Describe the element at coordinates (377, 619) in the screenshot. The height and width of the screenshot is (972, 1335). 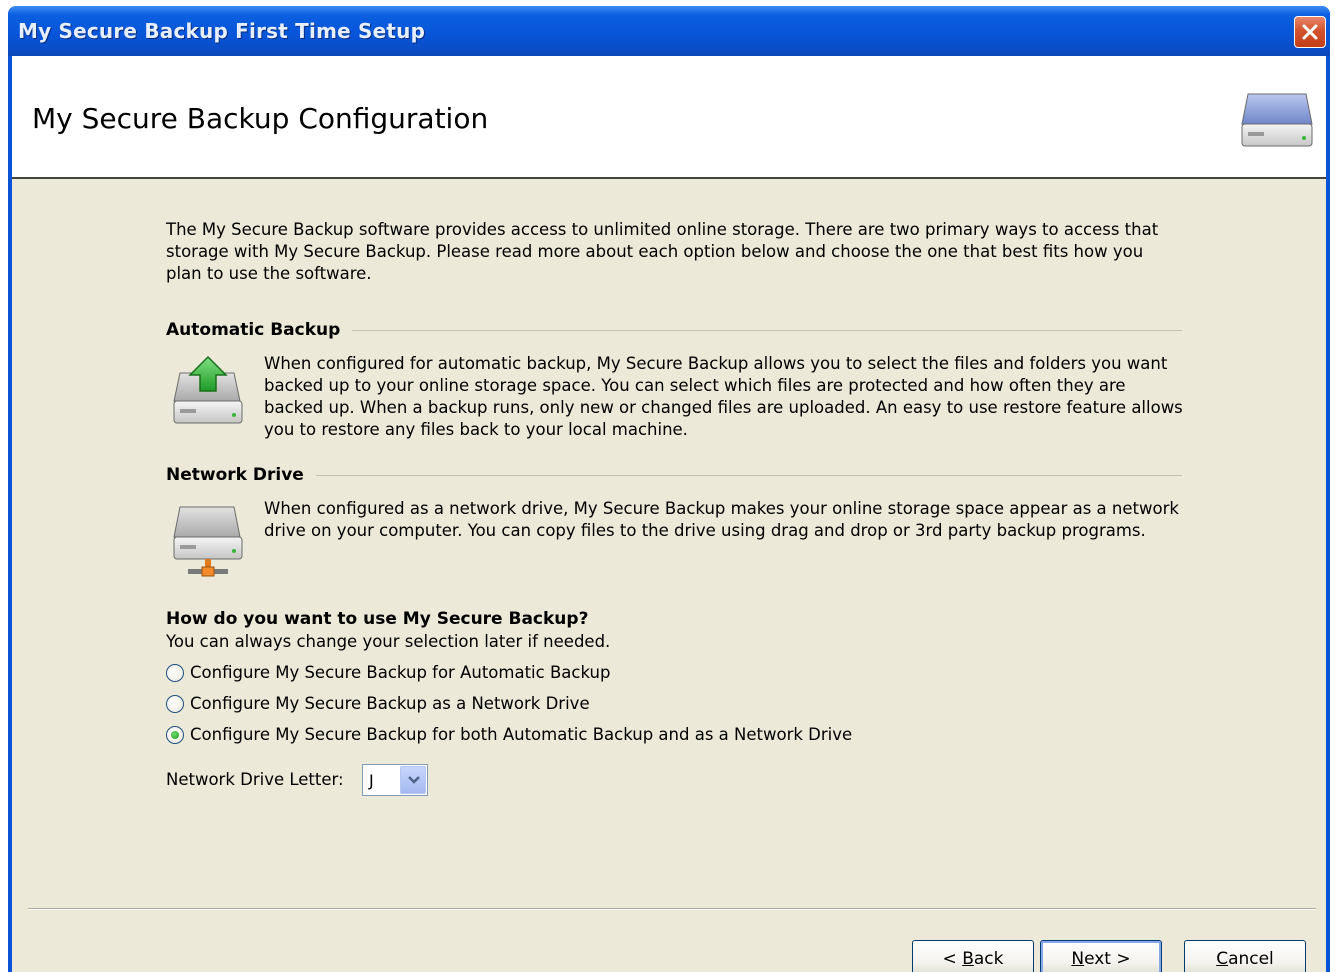
I see `usage-question: How do you want to use My Secure Backup?` at that location.